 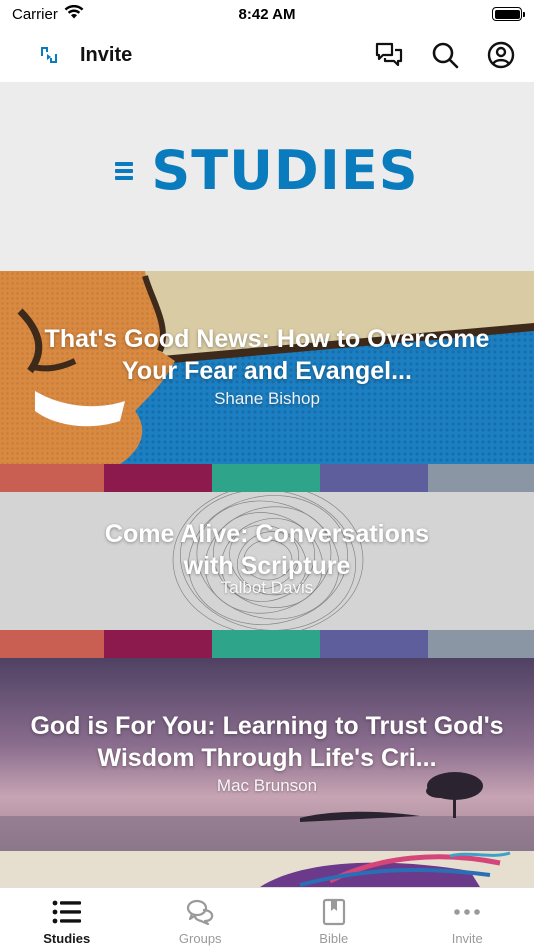 I want to click on card-artwork, so click(x=267, y=869).